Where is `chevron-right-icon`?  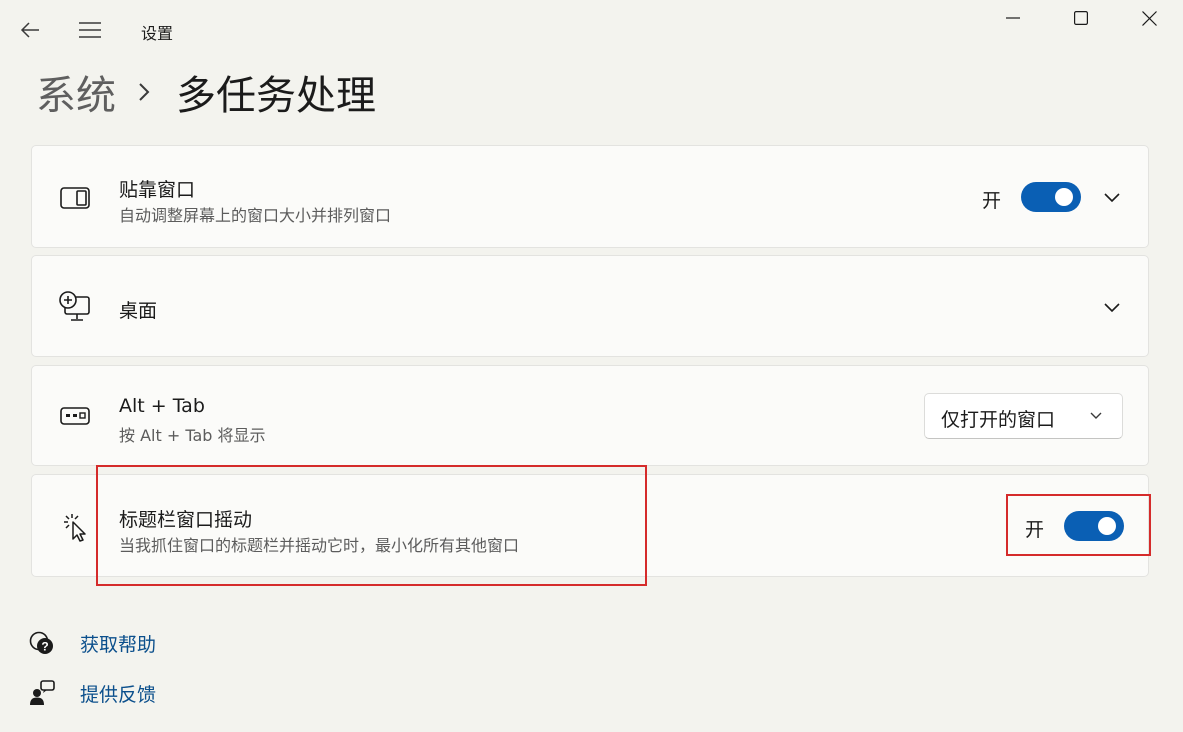
chevron-right-icon is located at coordinates (144, 92).